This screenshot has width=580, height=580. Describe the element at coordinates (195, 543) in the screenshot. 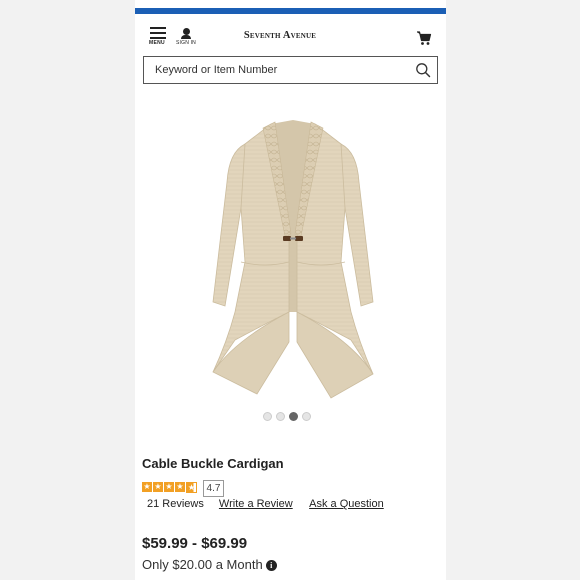

I see `price-range: $59.99 - $69.99` at that location.